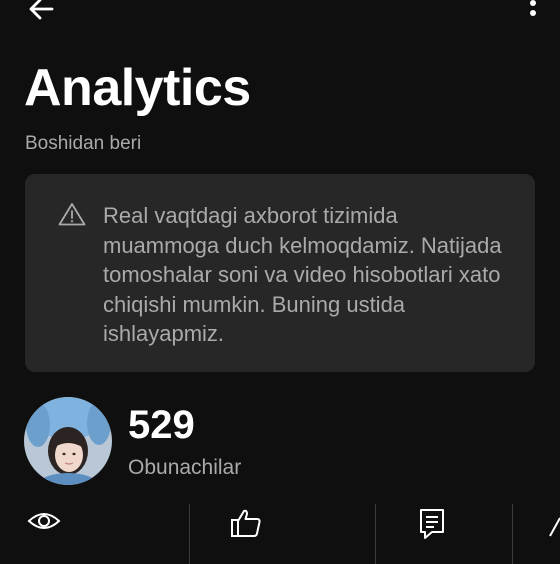 The image size is (560, 564). I want to click on arrow-left-icon, so click(41, 10).